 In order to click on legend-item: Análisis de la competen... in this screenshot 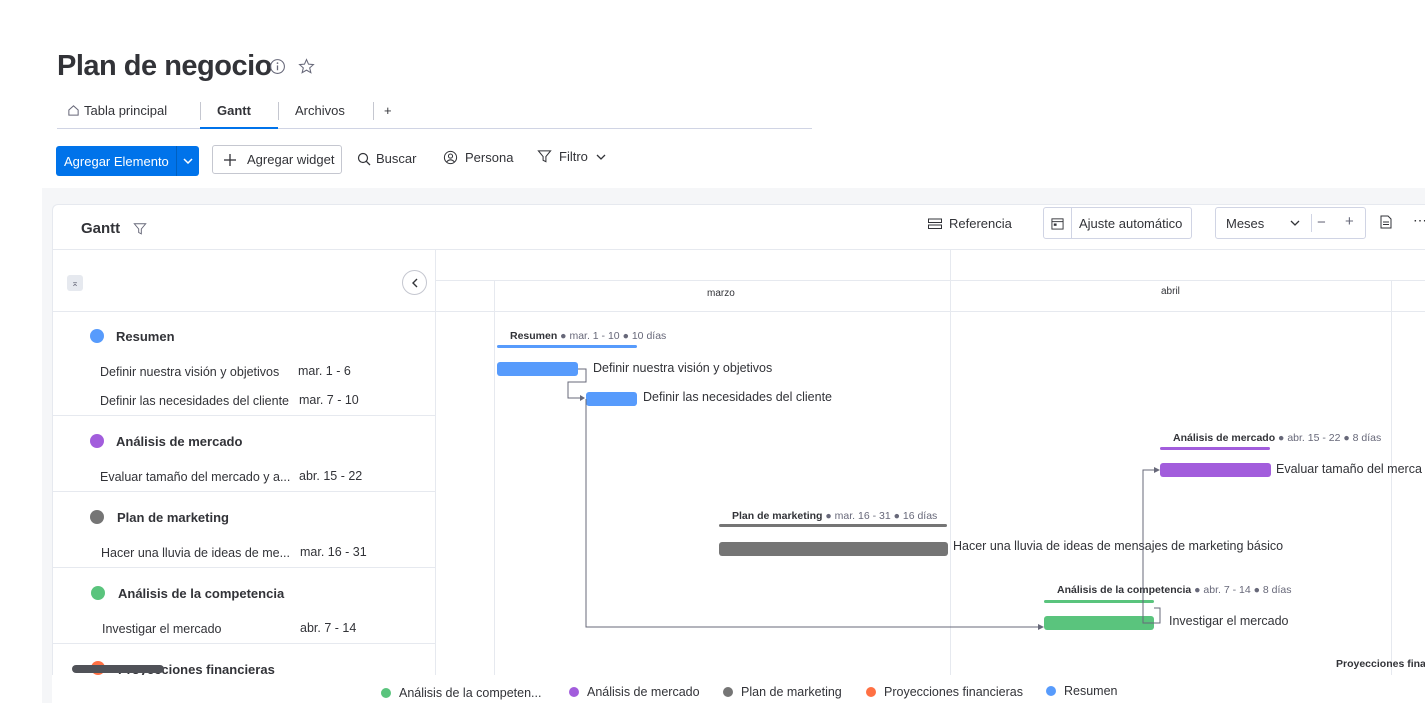, I will do `click(461, 693)`.